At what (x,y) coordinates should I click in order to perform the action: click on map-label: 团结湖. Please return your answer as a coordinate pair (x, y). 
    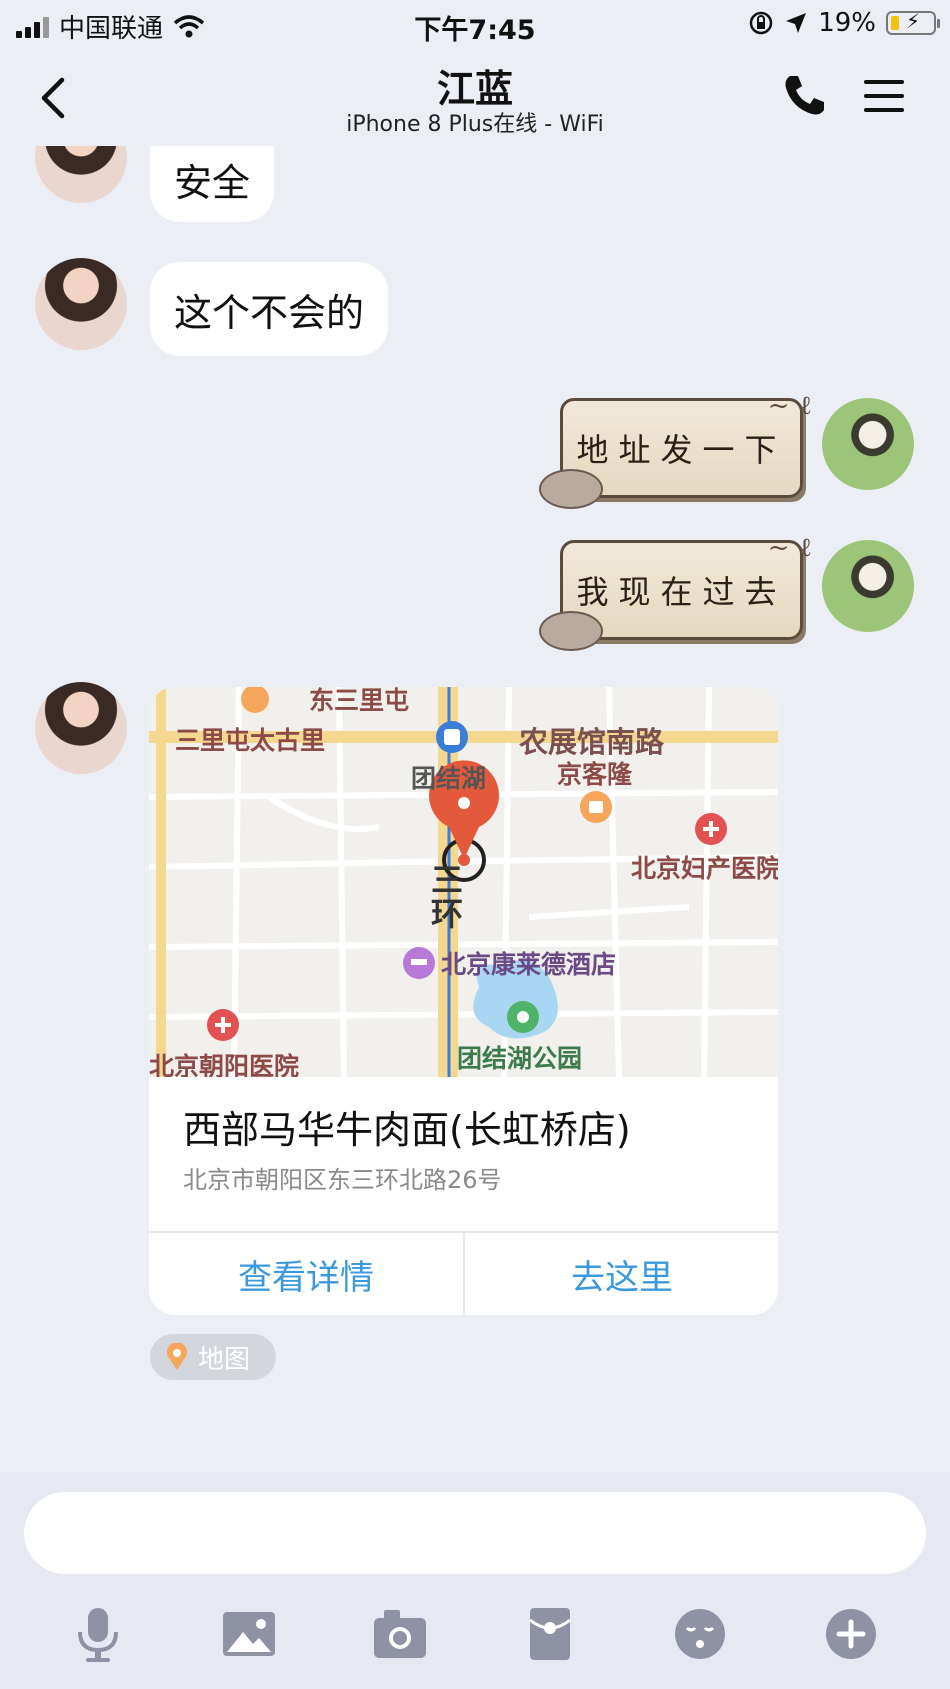
    Looking at the image, I should click on (449, 778).